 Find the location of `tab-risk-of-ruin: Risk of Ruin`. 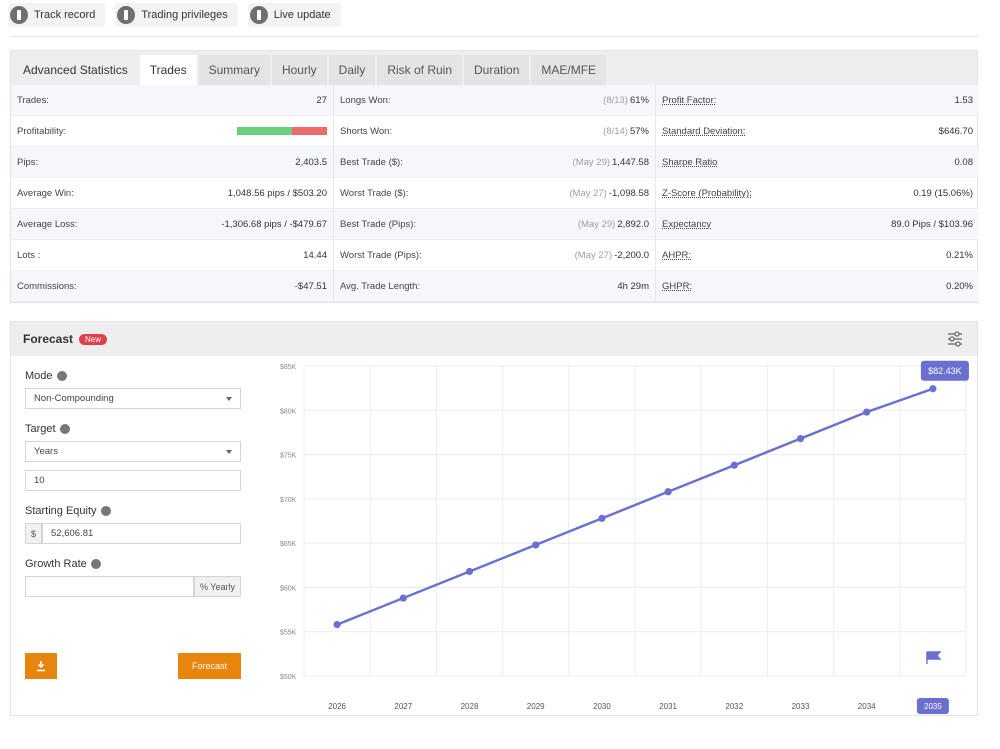

tab-risk-of-ruin: Risk of Ruin is located at coordinates (420, 70).